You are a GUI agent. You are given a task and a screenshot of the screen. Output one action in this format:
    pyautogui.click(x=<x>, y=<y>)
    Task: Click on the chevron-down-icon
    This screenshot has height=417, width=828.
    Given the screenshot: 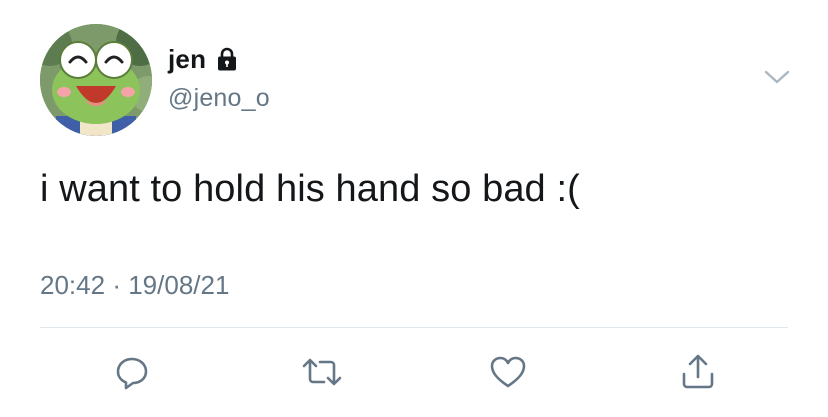 What is the action you would take?
    pyautogui.click(x=777, y=77)
    